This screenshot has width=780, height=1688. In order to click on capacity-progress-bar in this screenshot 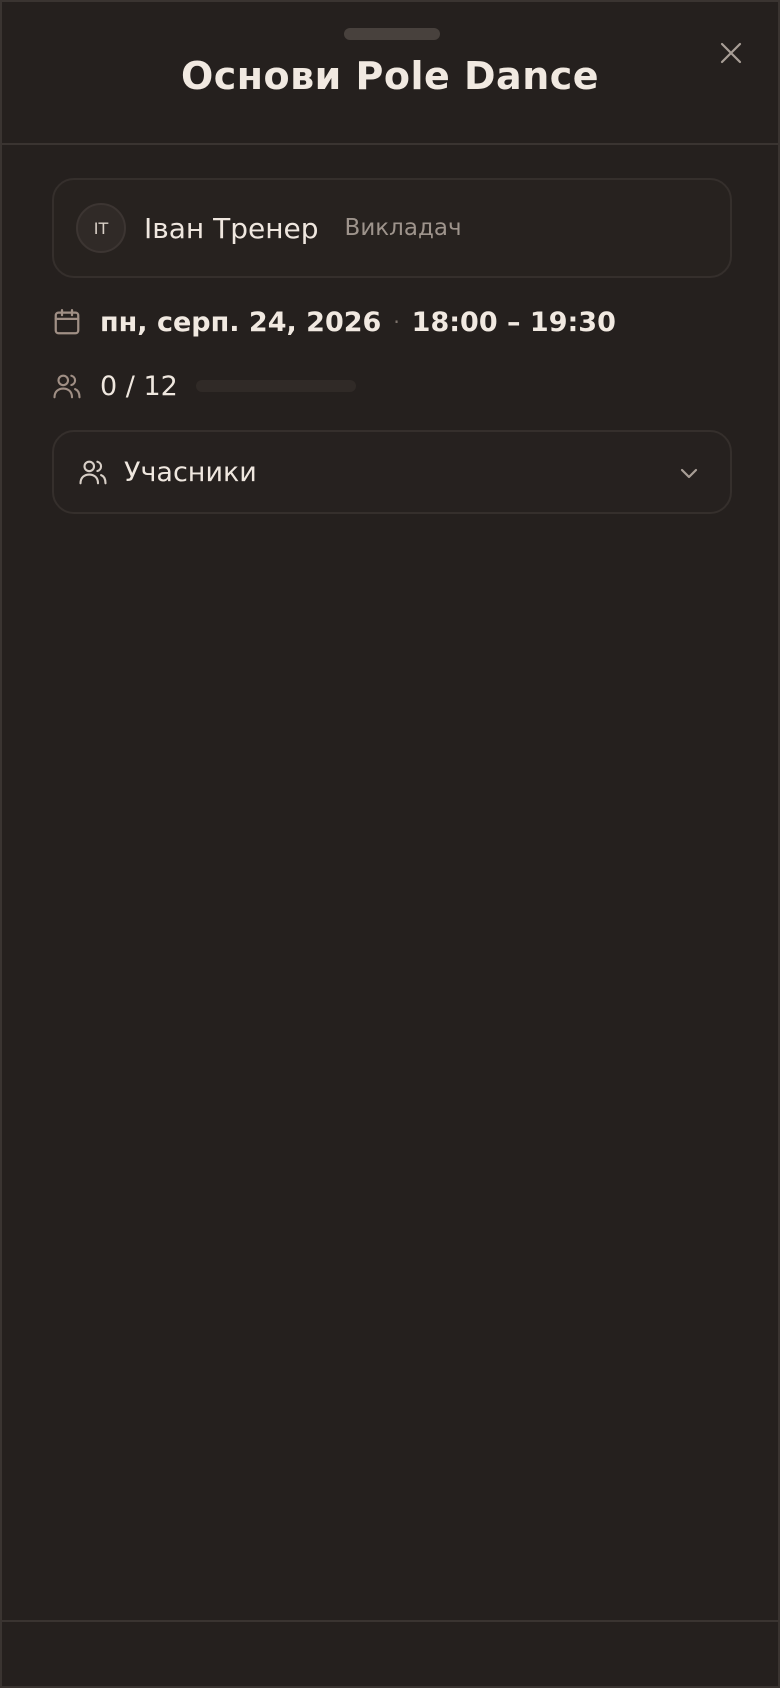, I will do `click(275, 386)`.